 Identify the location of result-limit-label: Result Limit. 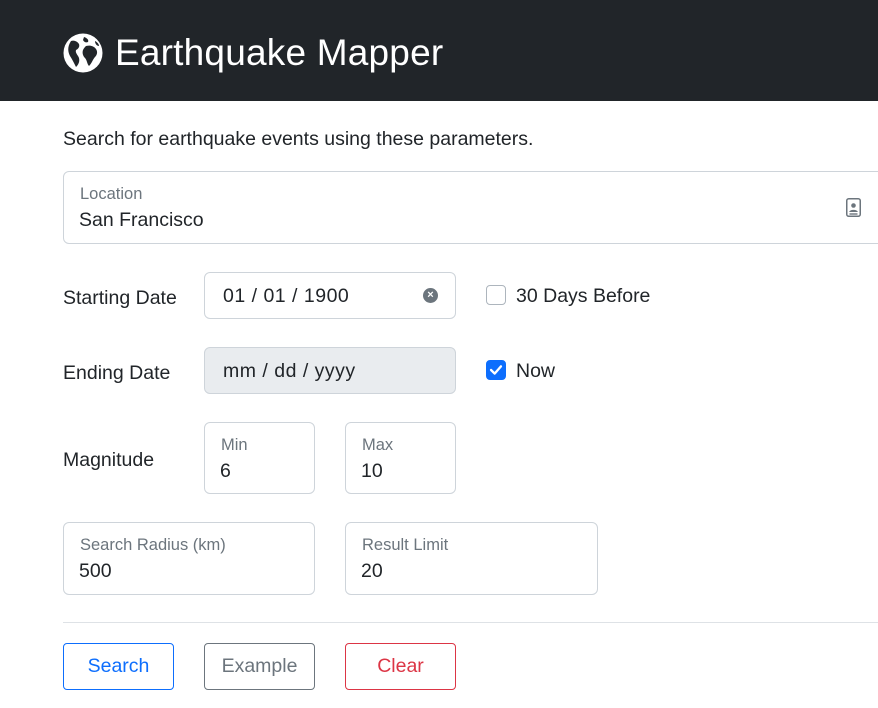
(405, 545).